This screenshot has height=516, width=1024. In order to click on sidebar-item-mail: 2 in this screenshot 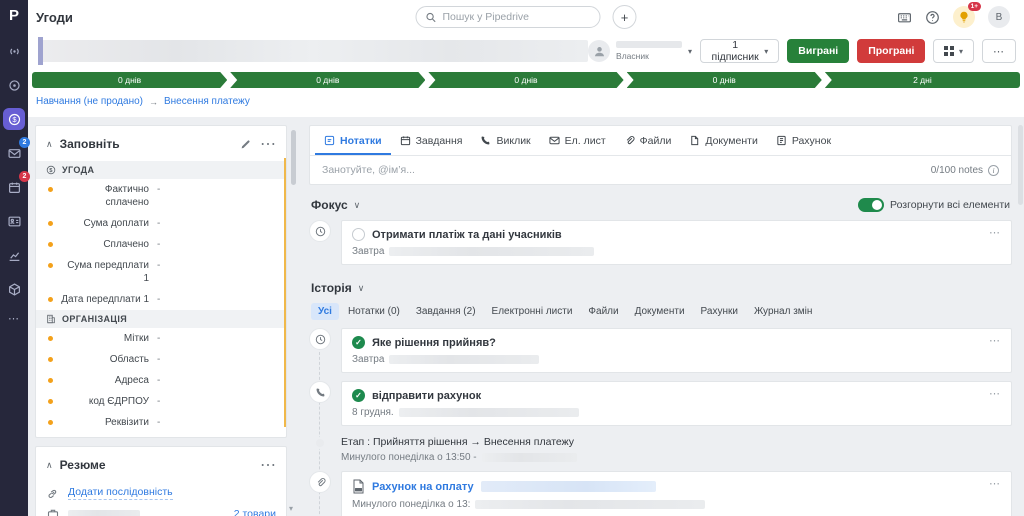, I will do `click(16, 150)`.